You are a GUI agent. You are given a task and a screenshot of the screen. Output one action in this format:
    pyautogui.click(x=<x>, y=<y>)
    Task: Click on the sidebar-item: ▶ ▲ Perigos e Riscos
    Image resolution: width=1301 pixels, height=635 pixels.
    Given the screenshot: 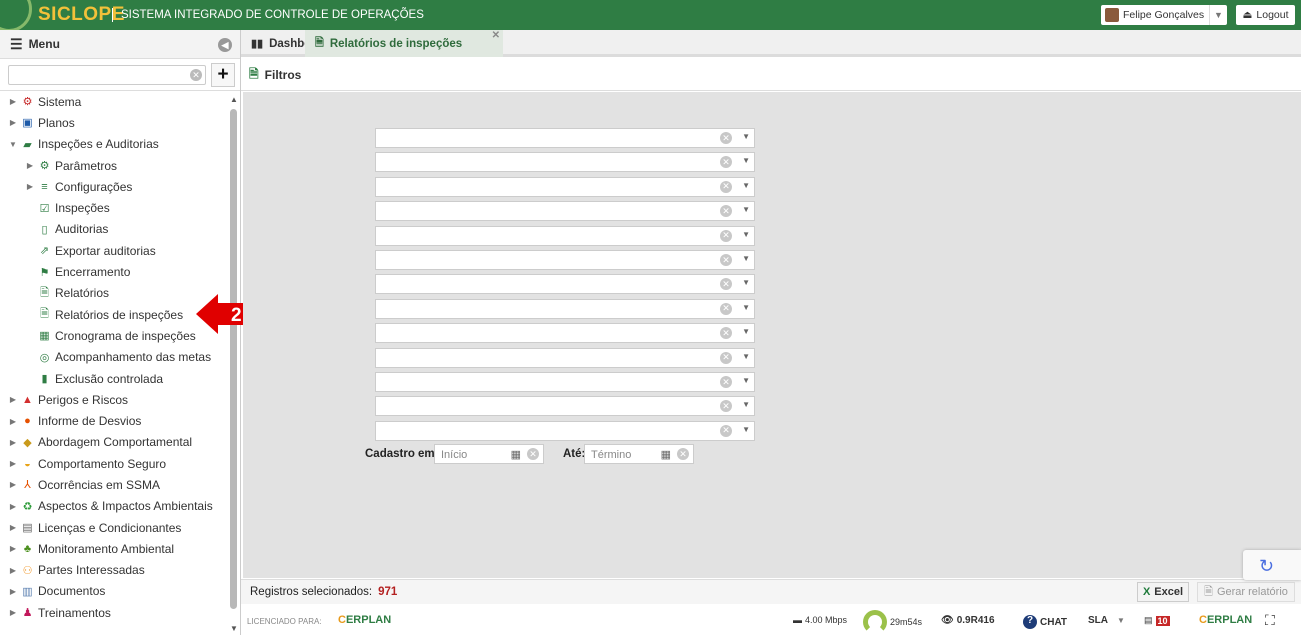 What is the action you would take?
    pyautogui.click(x=114, y=399)
    